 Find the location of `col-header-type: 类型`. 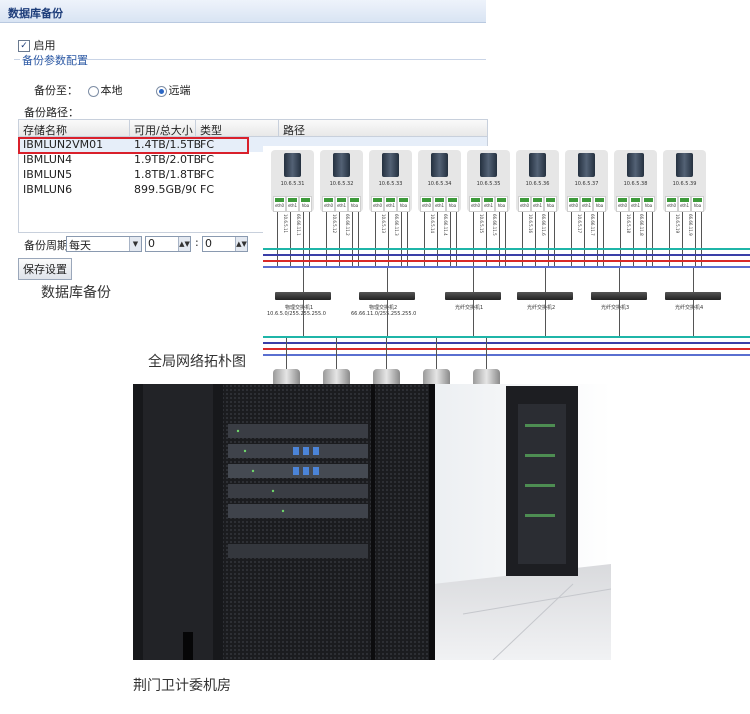

col-header-type: 类型 is located at coordinates (211, 130).